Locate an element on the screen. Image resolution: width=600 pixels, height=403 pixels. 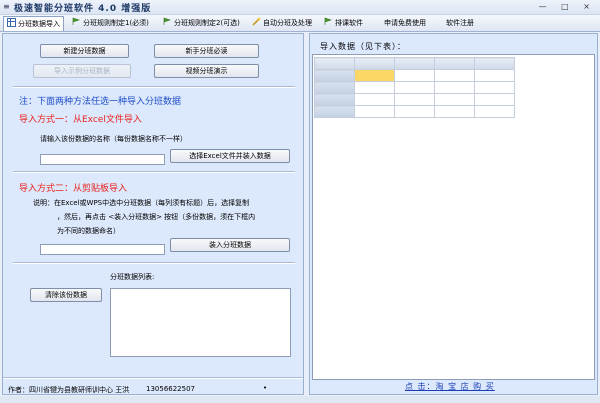
wand-icon is located at coordinates (256, 21).